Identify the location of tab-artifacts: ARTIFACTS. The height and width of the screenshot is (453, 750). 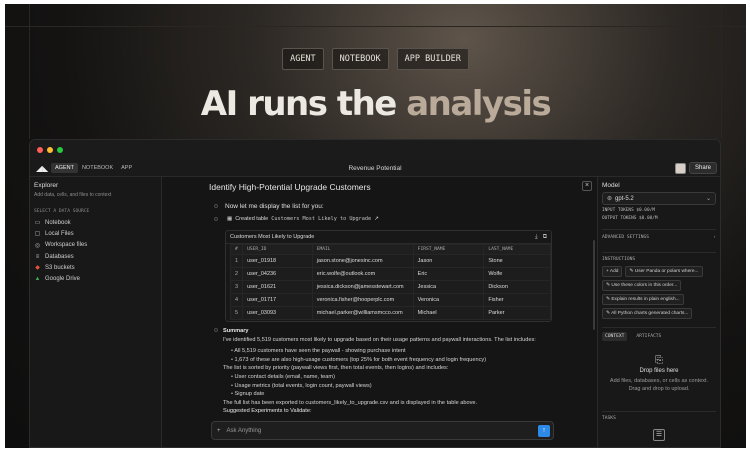
(648, 336).